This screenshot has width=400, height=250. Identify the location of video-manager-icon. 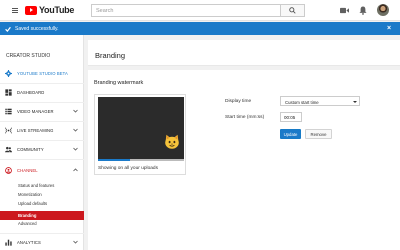
(8, 111).